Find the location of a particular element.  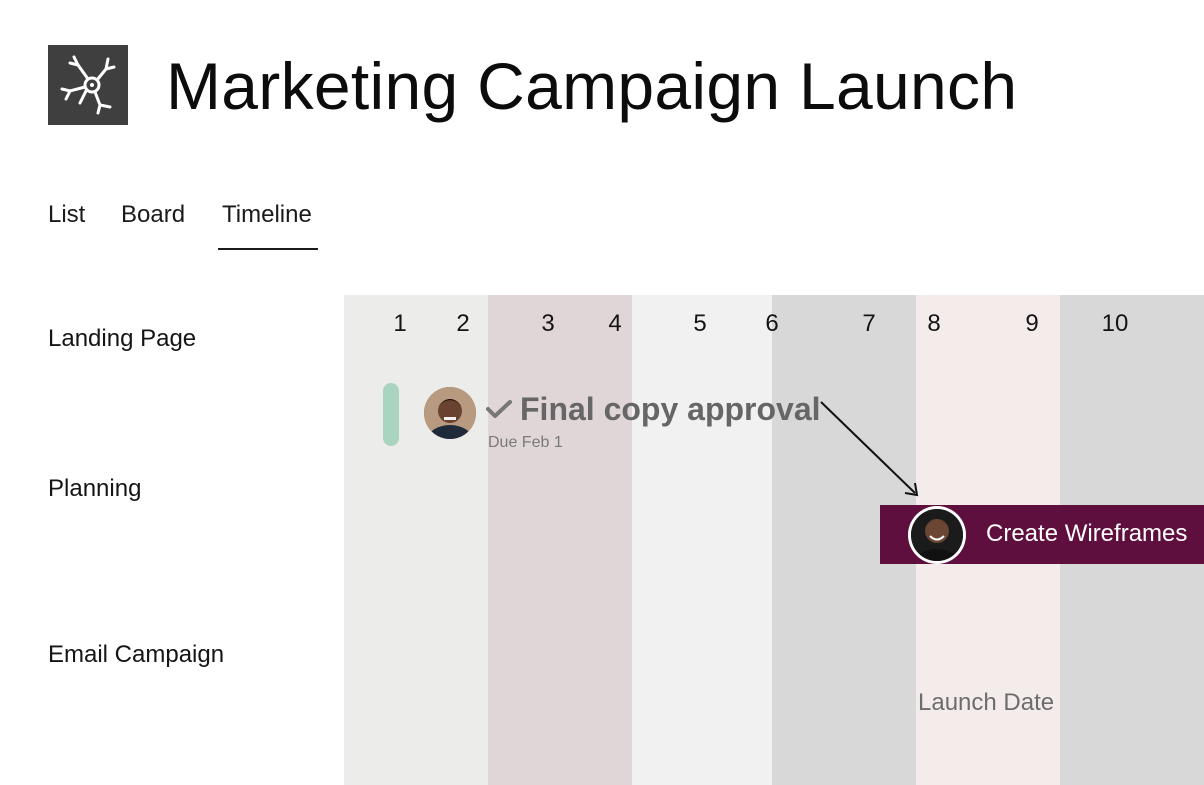

row-label-planning: Planning is located at coordinates (95, 488).